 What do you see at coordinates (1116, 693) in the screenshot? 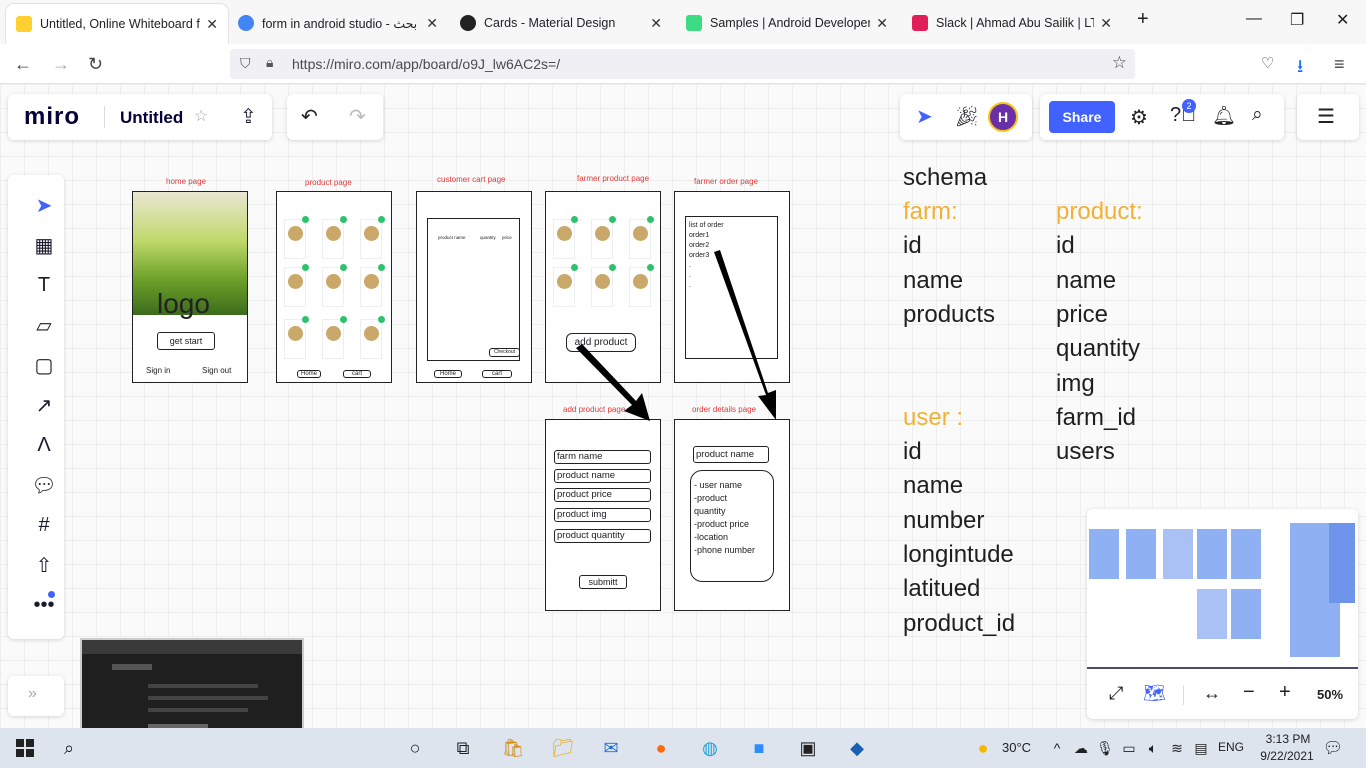
I see `fit-screen-icon: ⤢` at bounding box center [1116, 693].